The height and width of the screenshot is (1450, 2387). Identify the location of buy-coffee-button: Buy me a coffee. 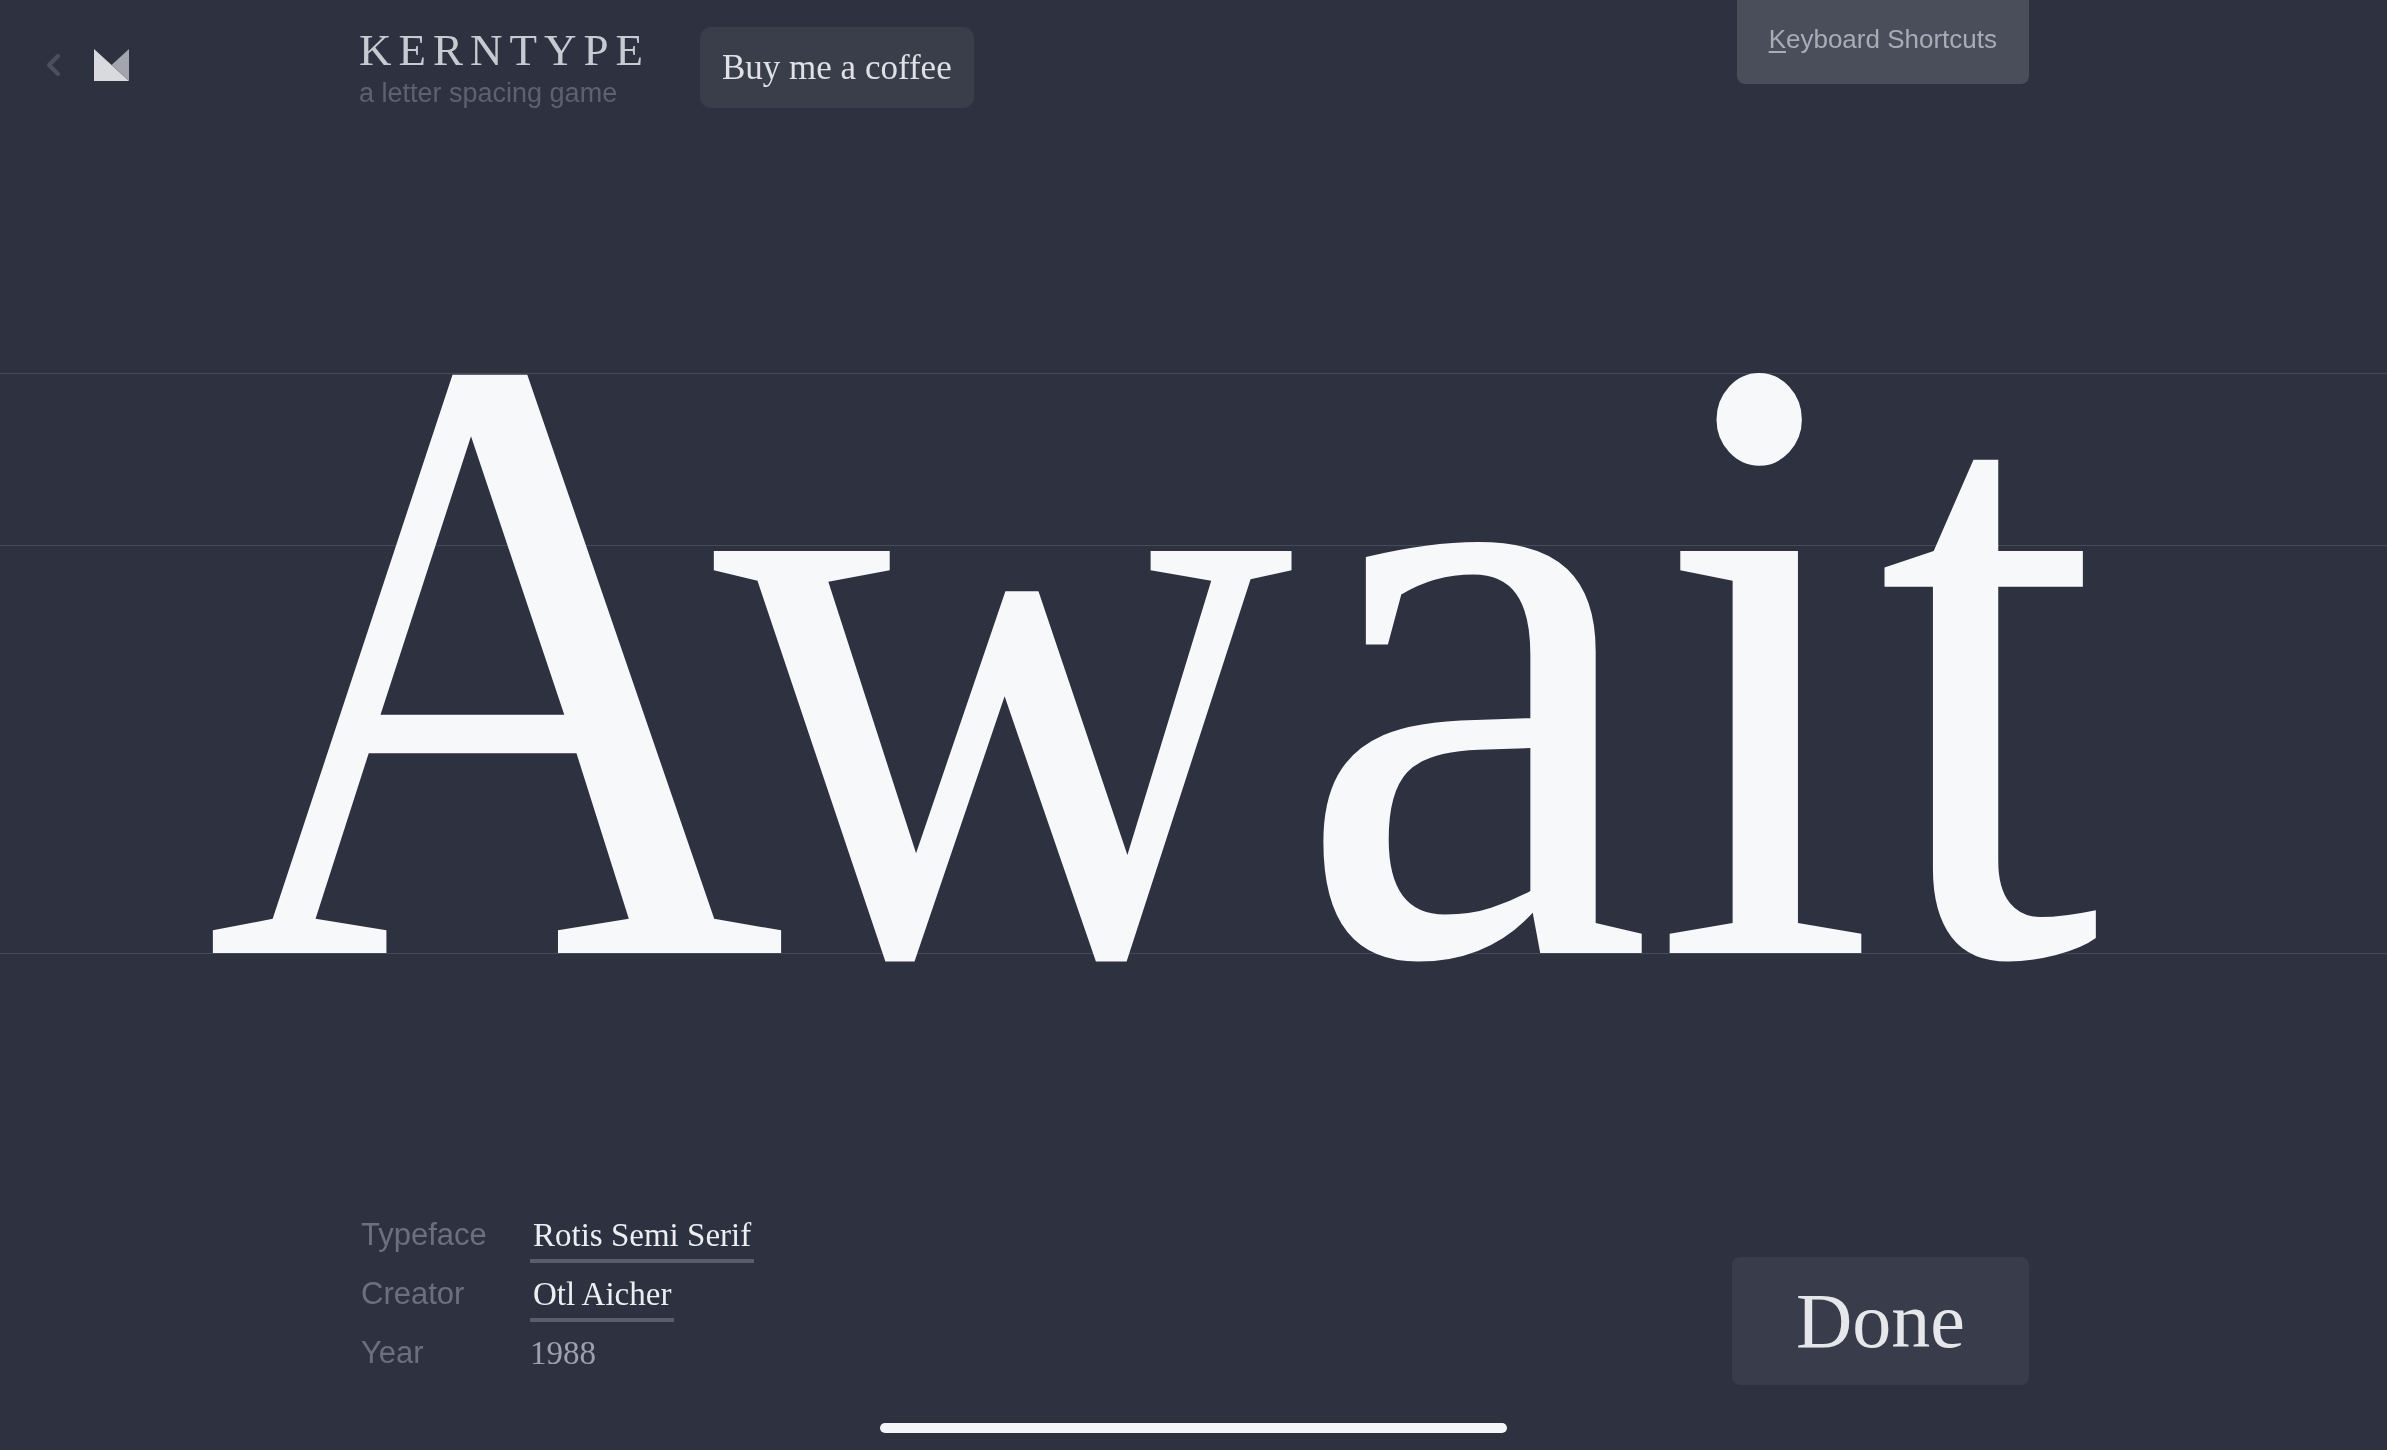
(837, 67).